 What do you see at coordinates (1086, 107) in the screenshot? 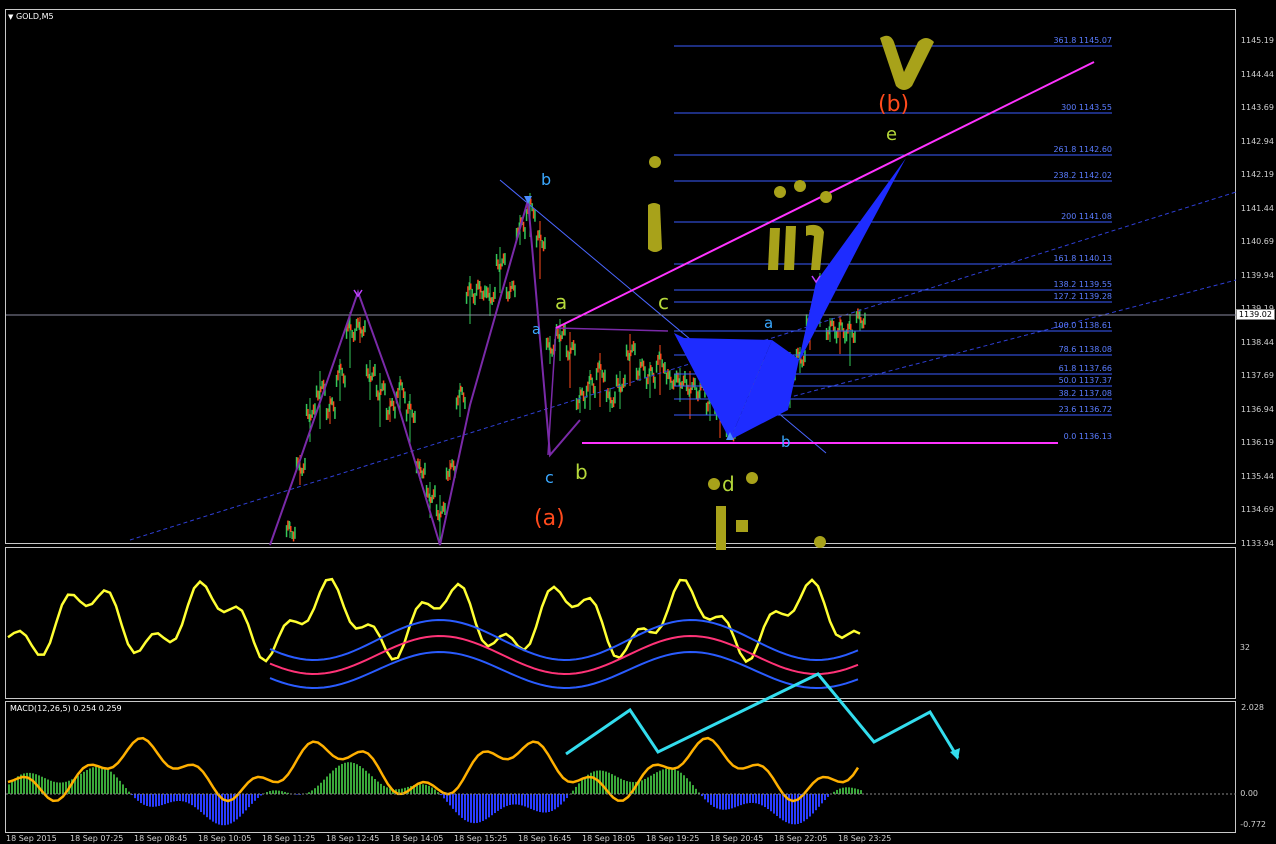
I see `fib-level-label: 300 1143.55` at bounding box center [1086, 107].